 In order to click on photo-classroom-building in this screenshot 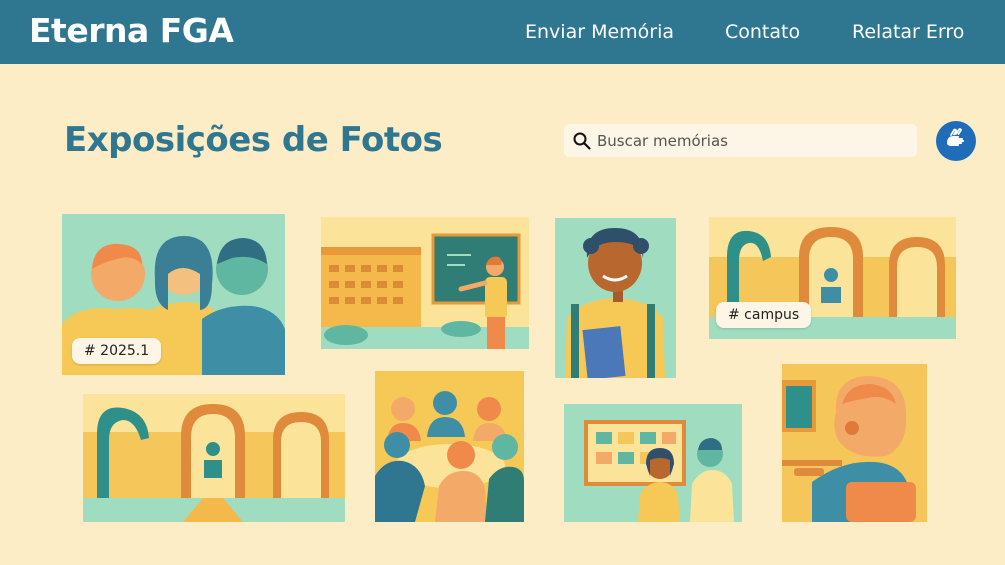, I will do `click(425, 283)`.